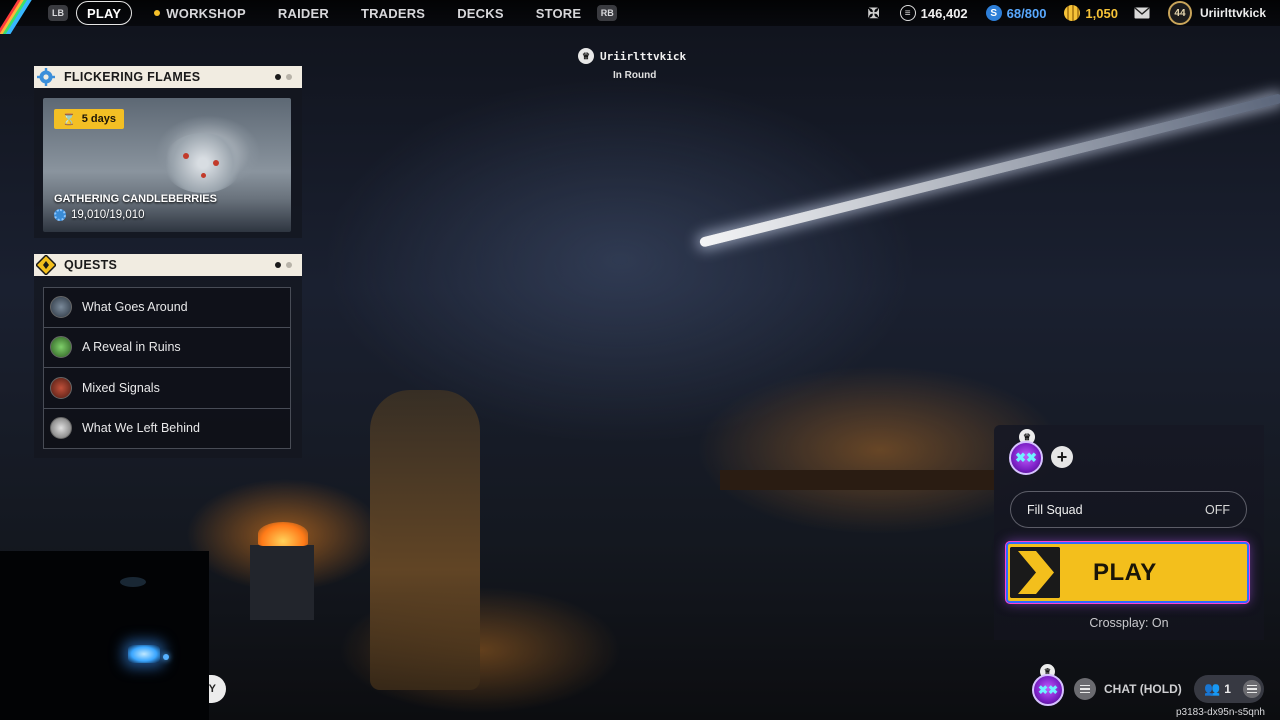 This screenshot has height=720, width=1280. I want to click on player-status: In Round, so click(635, 75).